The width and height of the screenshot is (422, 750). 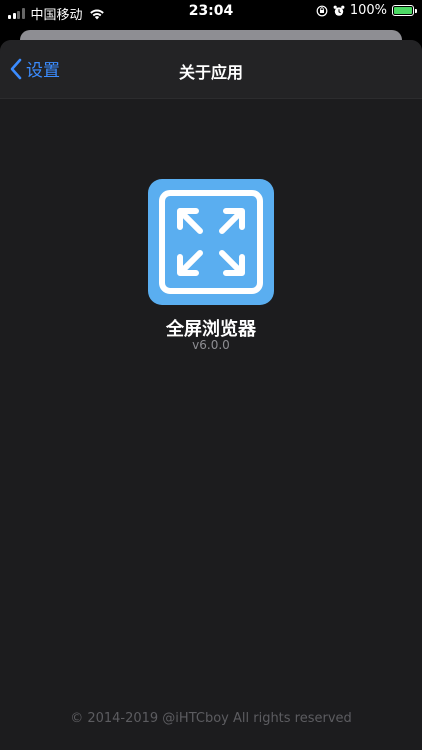 What do you see at coordinates (404, 10) in the screenshot?
I see `battery-icon` at bounding box center [404, 10].